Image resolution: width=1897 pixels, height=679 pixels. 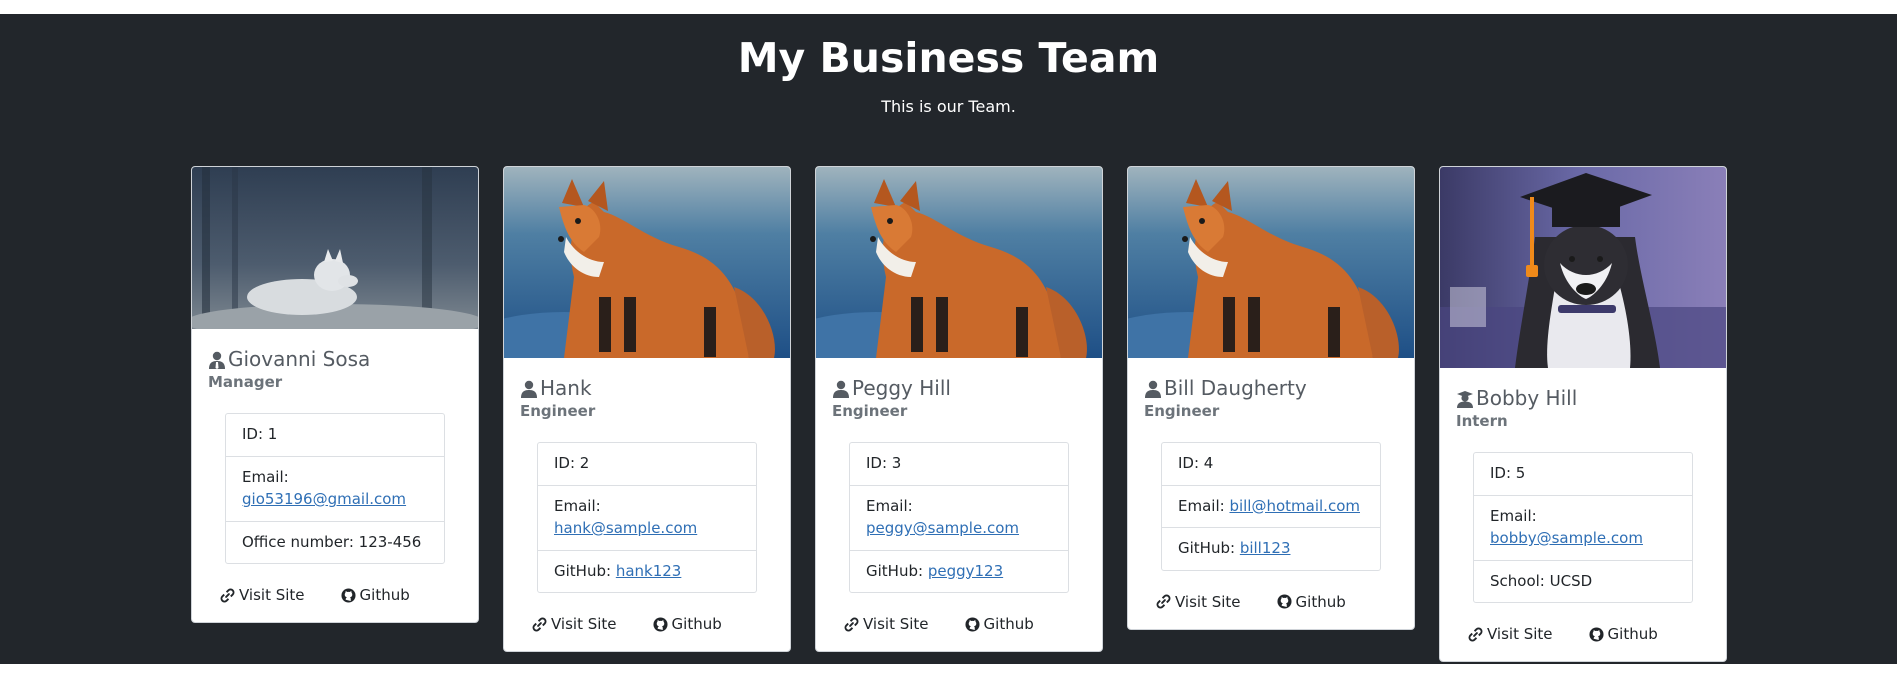 I want to click on member-github: GitHub: hank123, so click(x=647, y=571).